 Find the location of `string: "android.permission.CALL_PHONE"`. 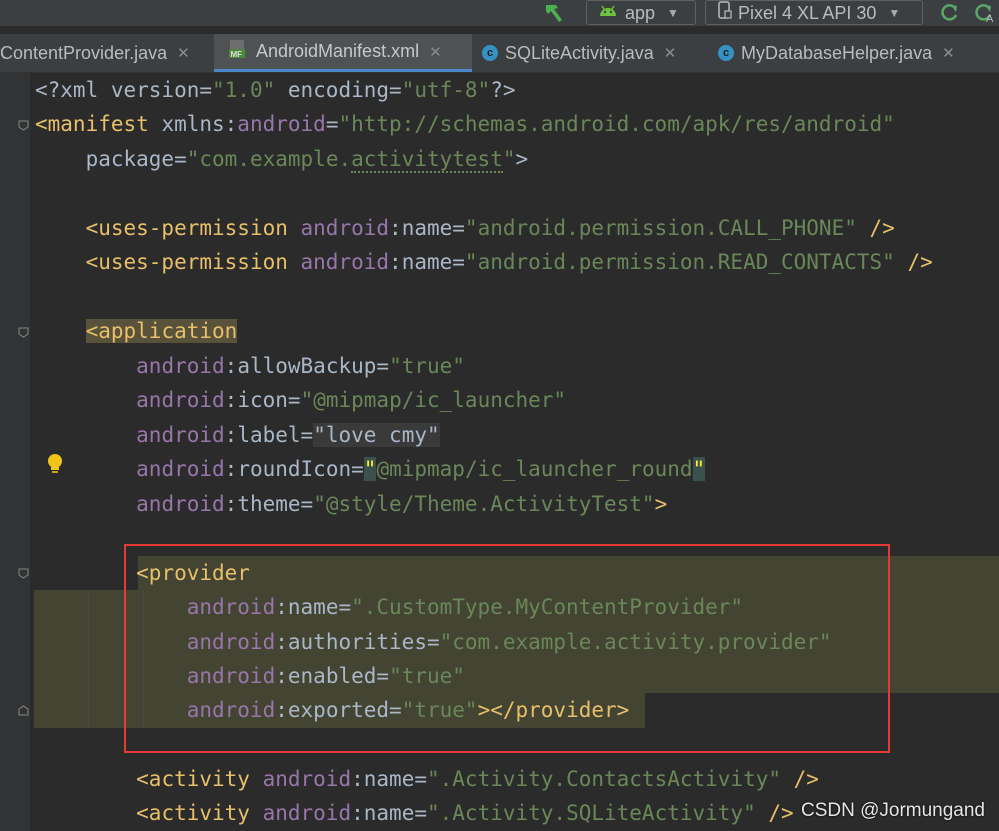

string: "android.permission.CALL_PHONE" is located at coordinates (660, 228).